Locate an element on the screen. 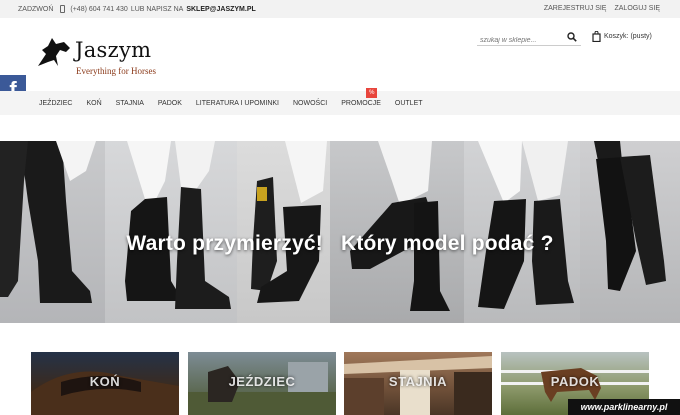 This screenshot has height=415, width=680. nav-item-promocje: PROMOCJE % is located at coordinates (361, 97).